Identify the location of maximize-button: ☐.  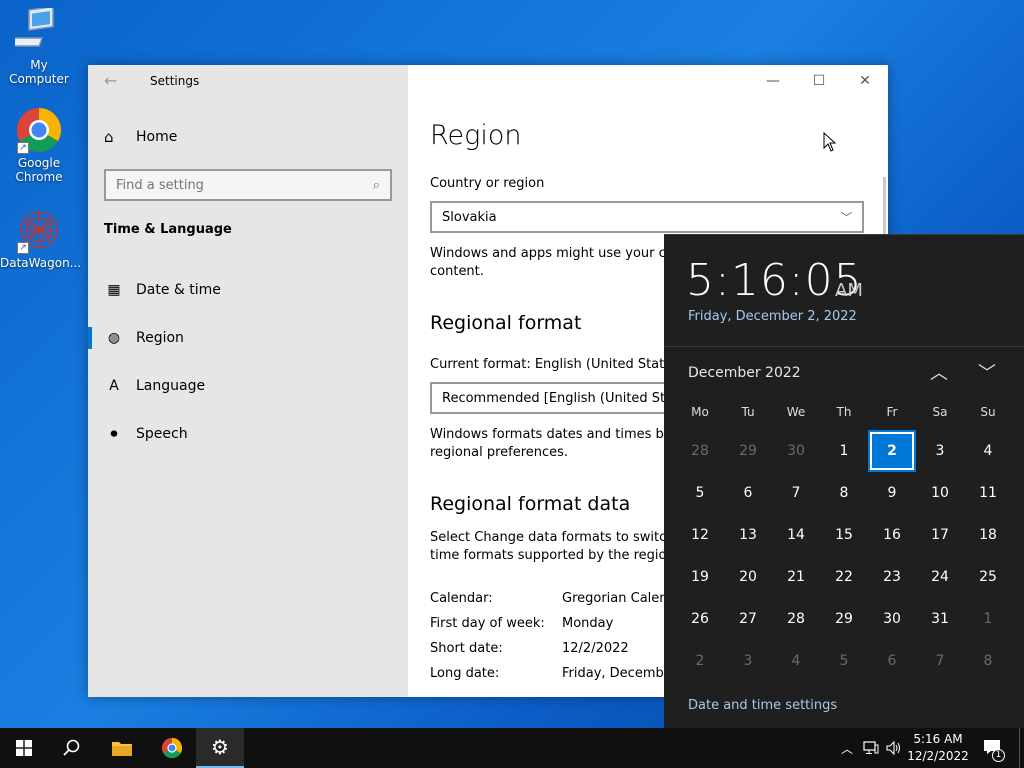
(819, 81).